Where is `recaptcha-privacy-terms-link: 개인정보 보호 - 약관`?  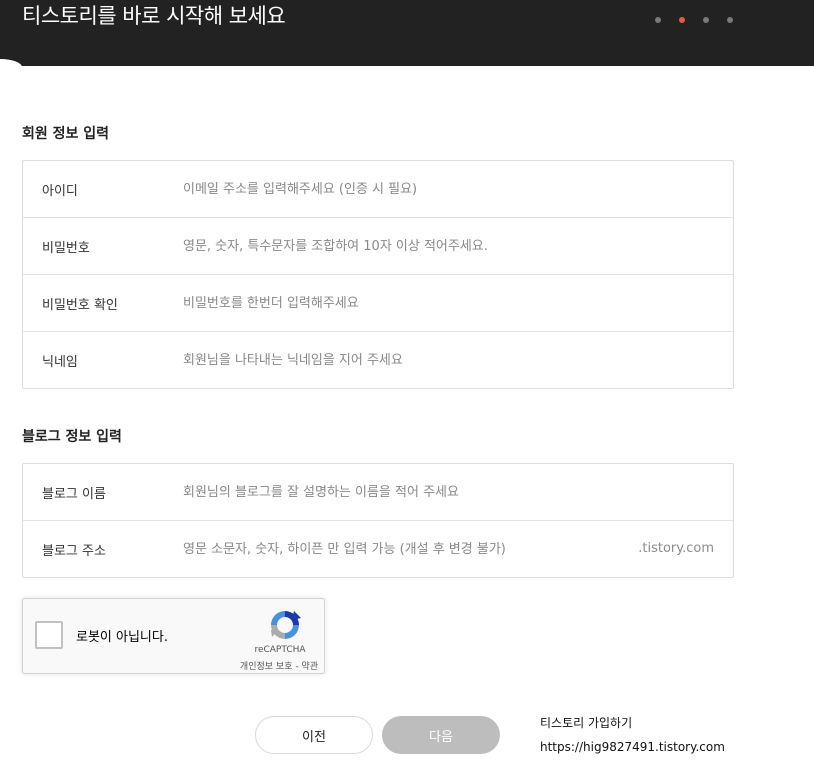
recaptcha-privacy-terms-link: 개인정보 보호 - 약관 is located at coordinates (268, 665).